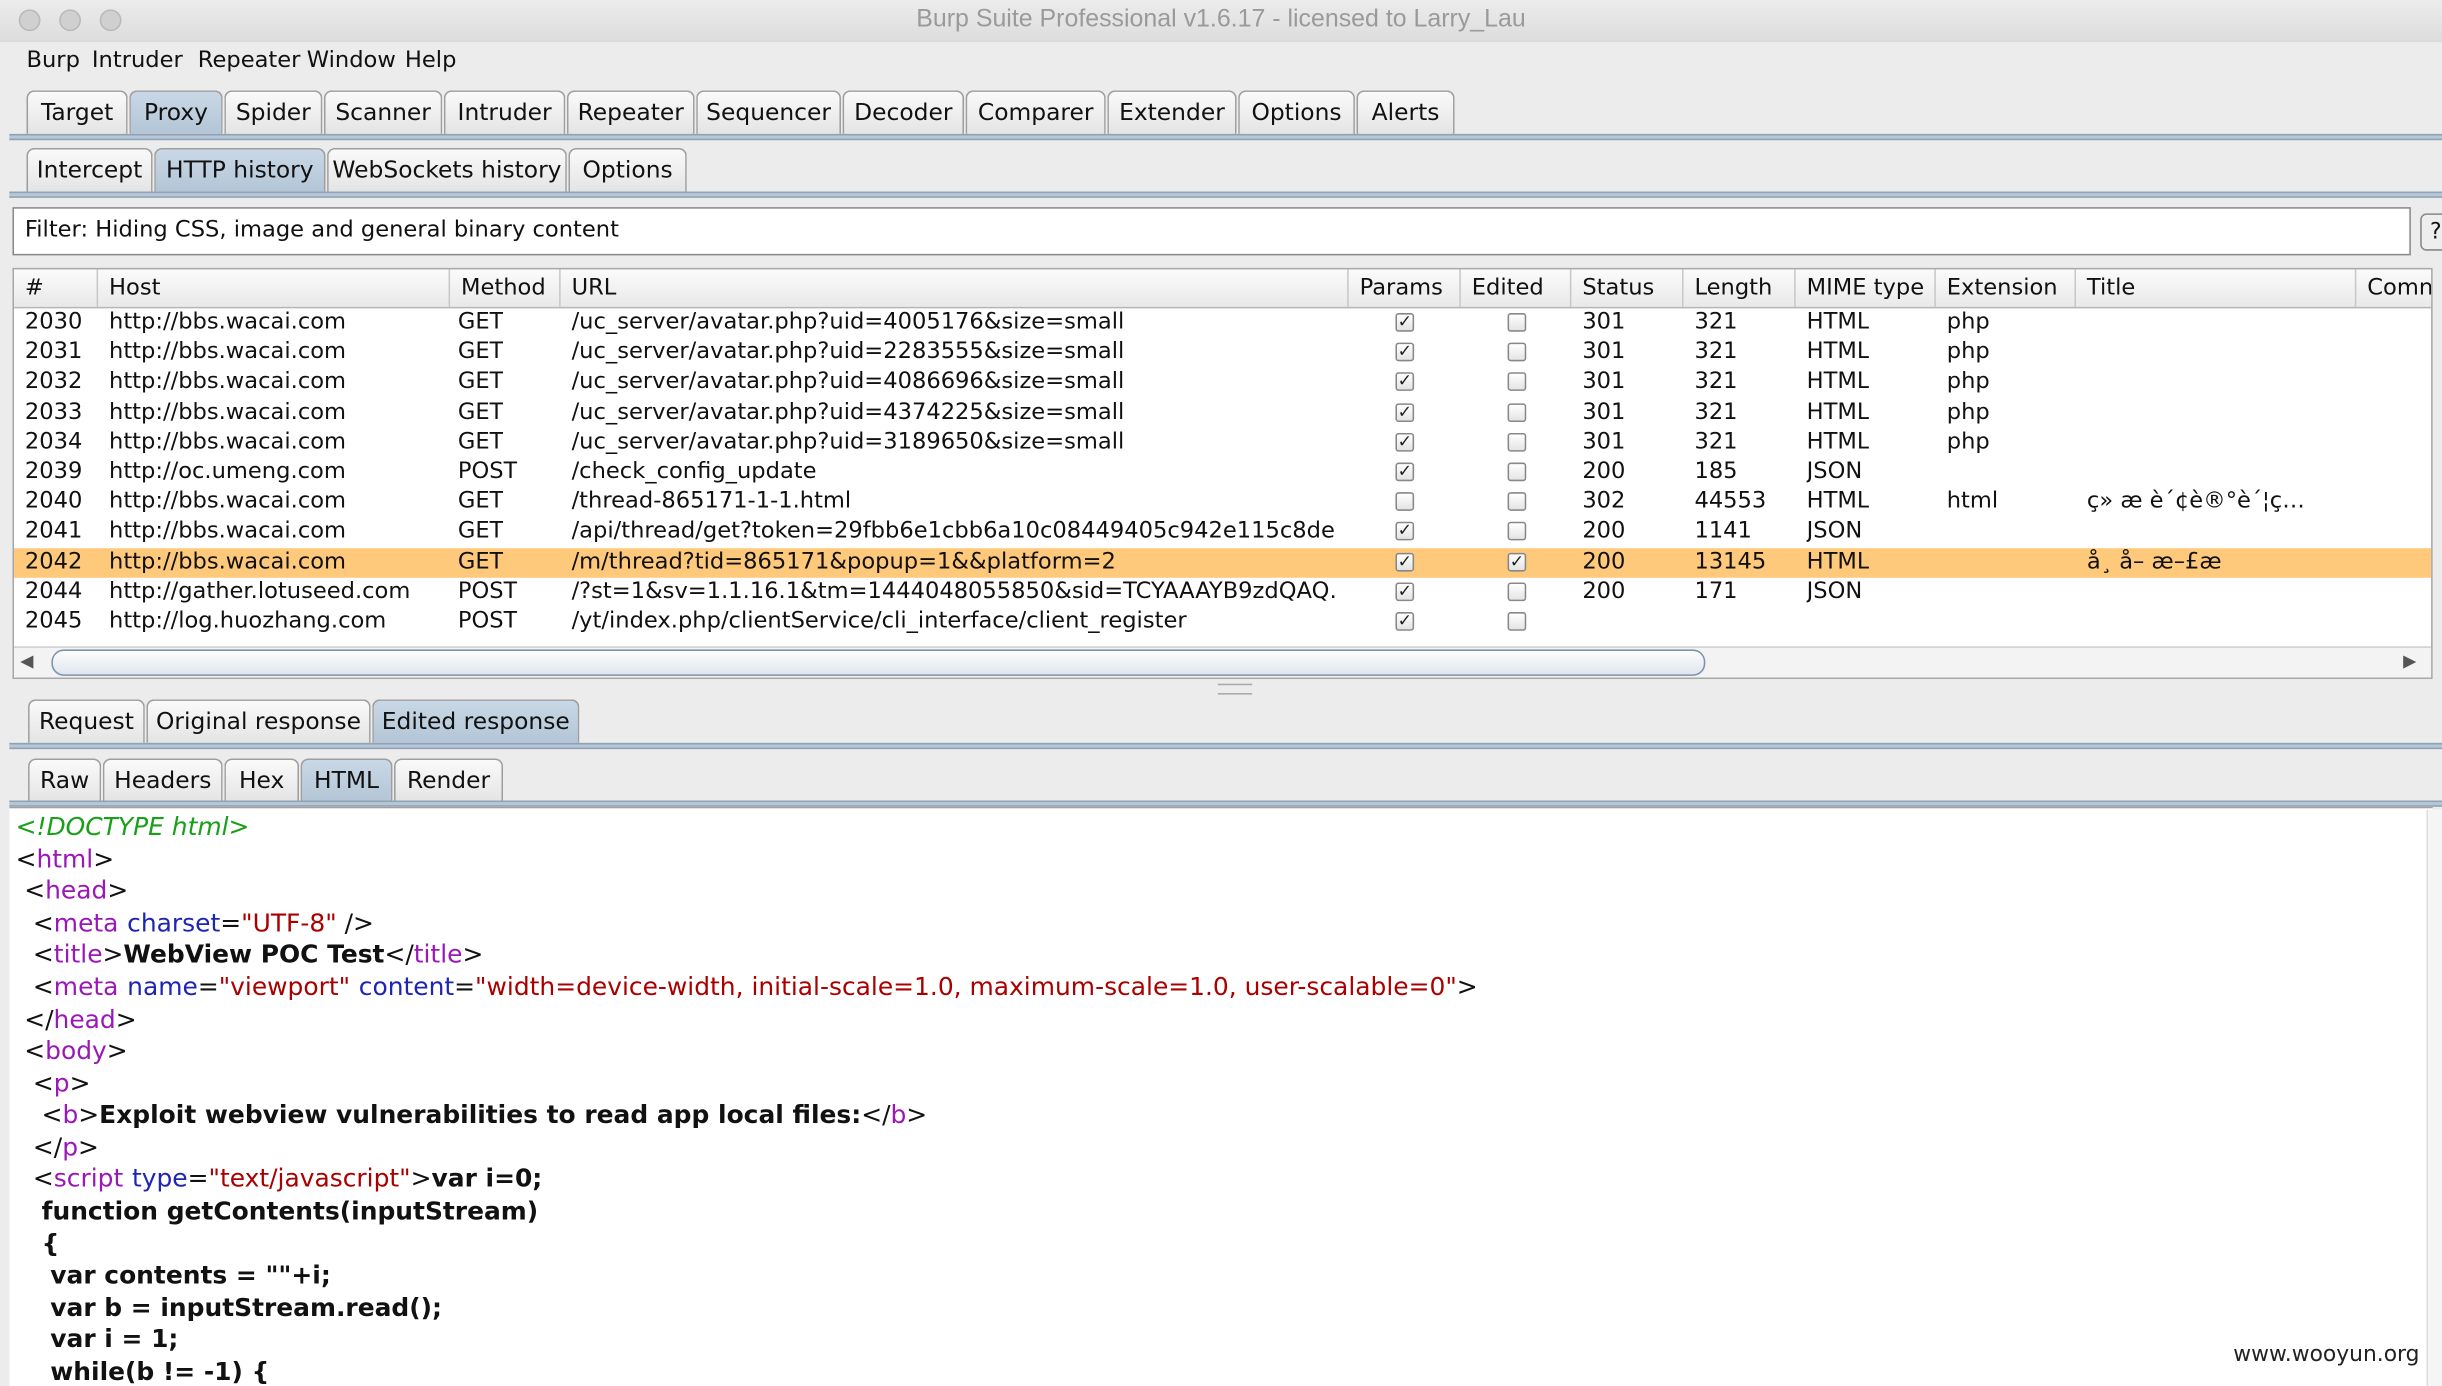  Describe the element at coordinates (1405, 112) in the screenshot. I see `tab-alerts: Alerts` at that location.